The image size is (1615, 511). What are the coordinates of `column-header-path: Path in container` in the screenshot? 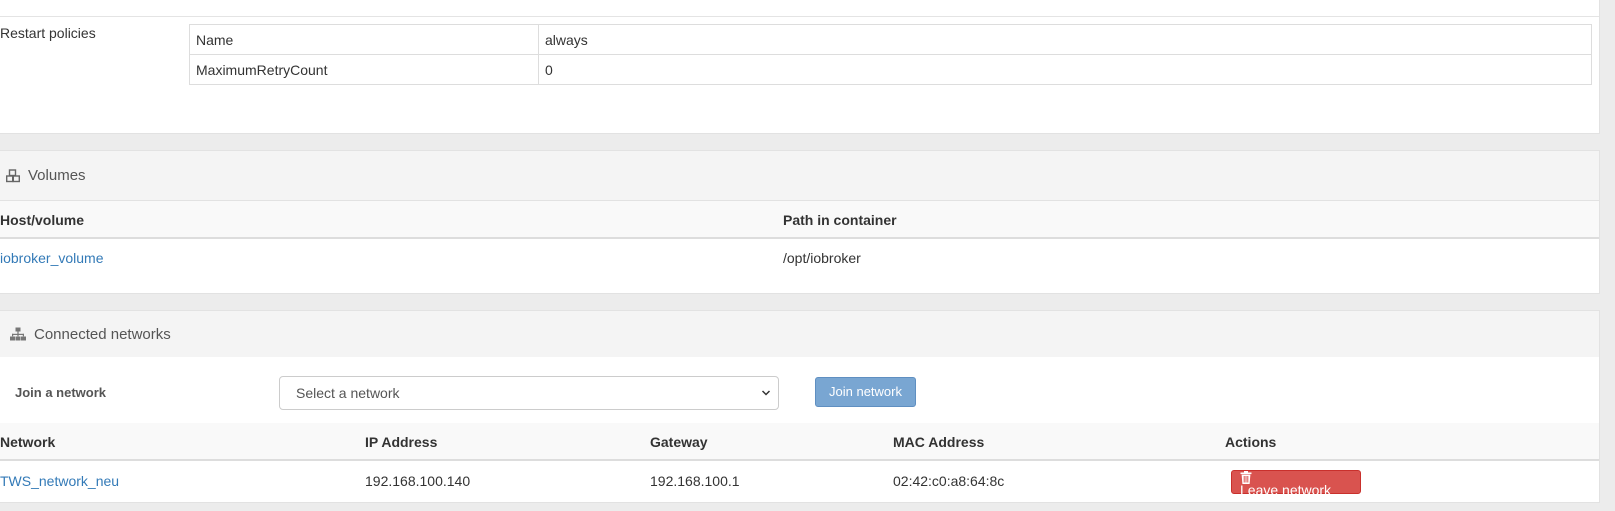 It's located at (840, 220).